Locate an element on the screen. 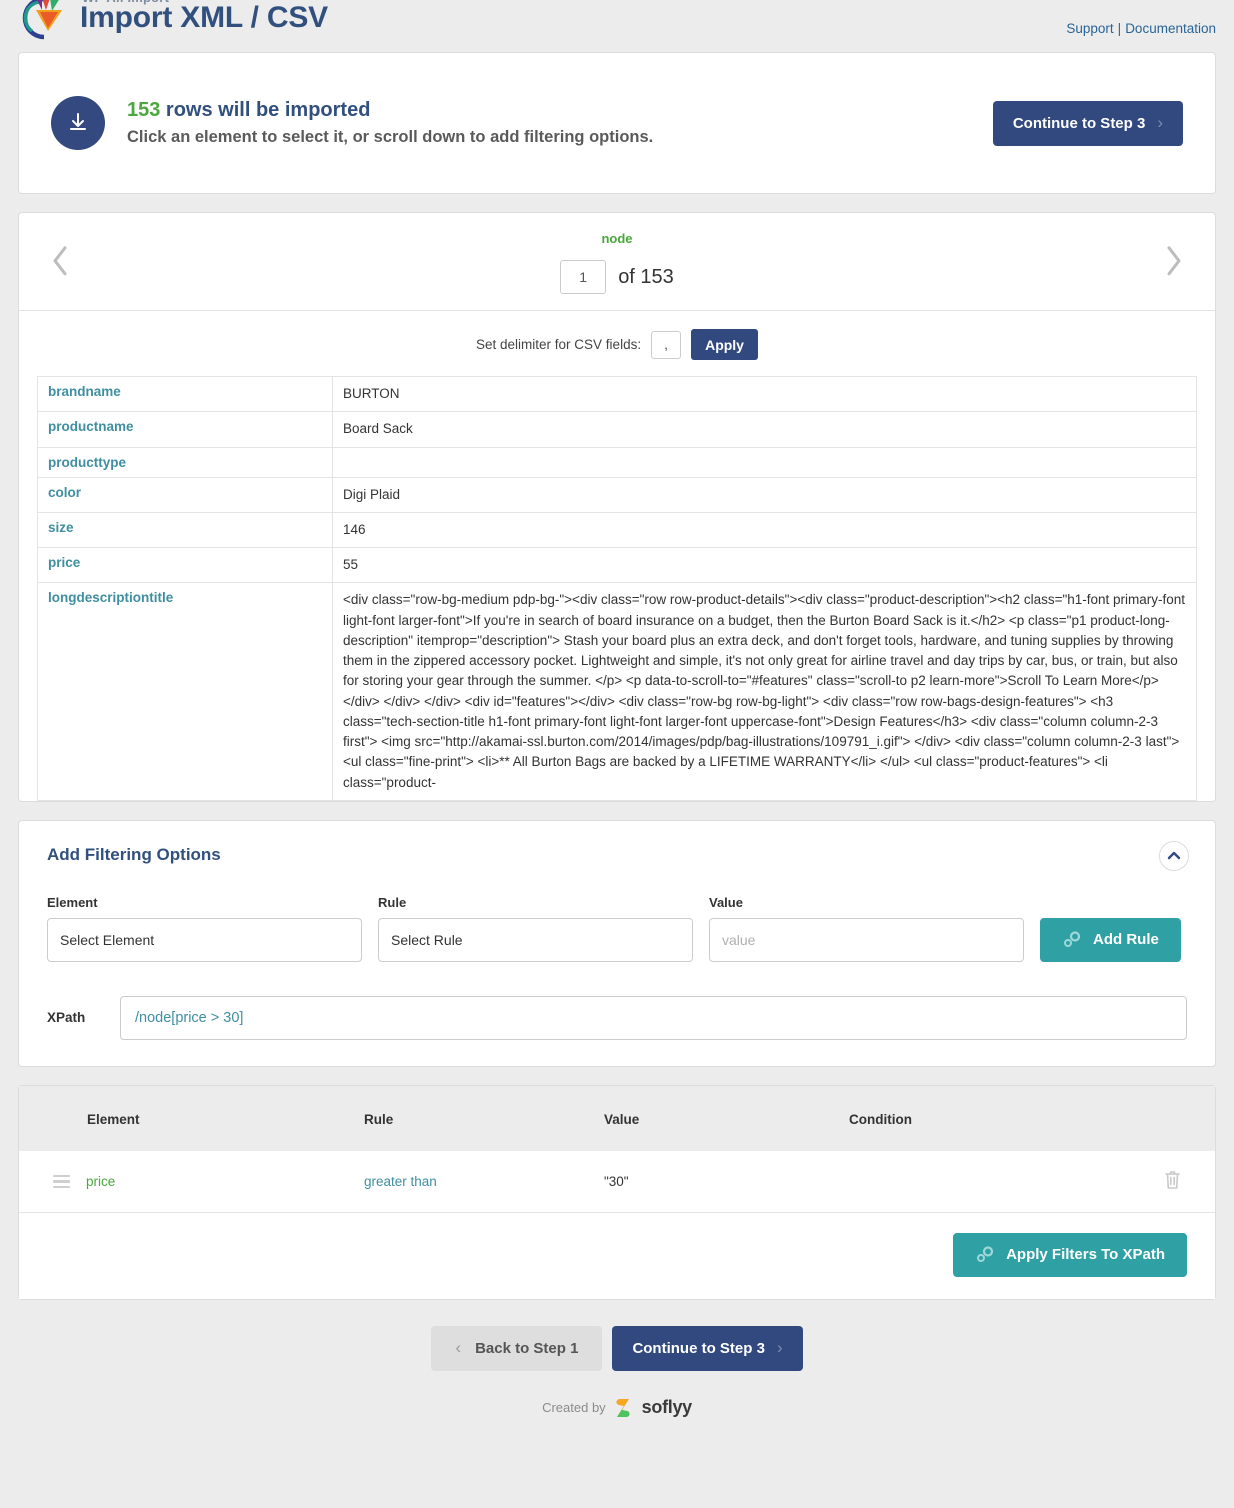 The width and height of the screenshot is (1234, 1508). filter-rule-label: Rule is located at coordinates (392, 902).